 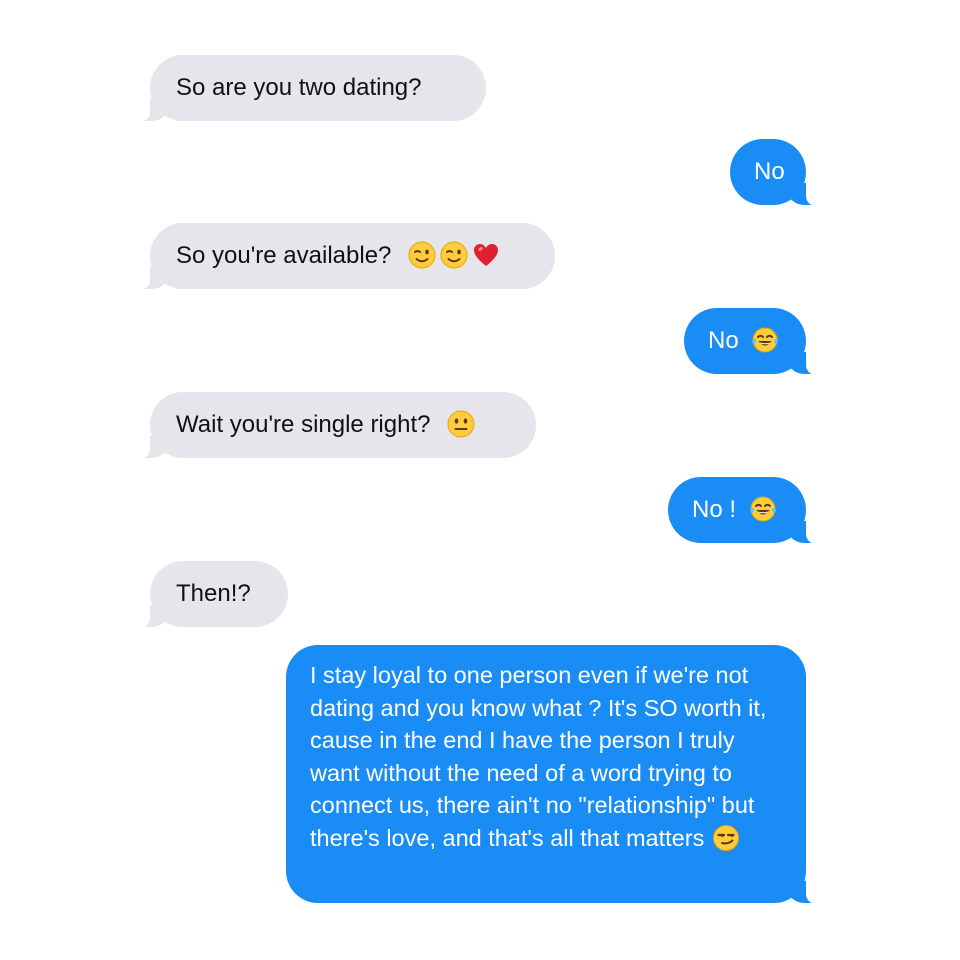 What do you see at coordinates (461, 424) in the screenshot?
I see `neutral-face-icon` at bounding box center [461, 424].